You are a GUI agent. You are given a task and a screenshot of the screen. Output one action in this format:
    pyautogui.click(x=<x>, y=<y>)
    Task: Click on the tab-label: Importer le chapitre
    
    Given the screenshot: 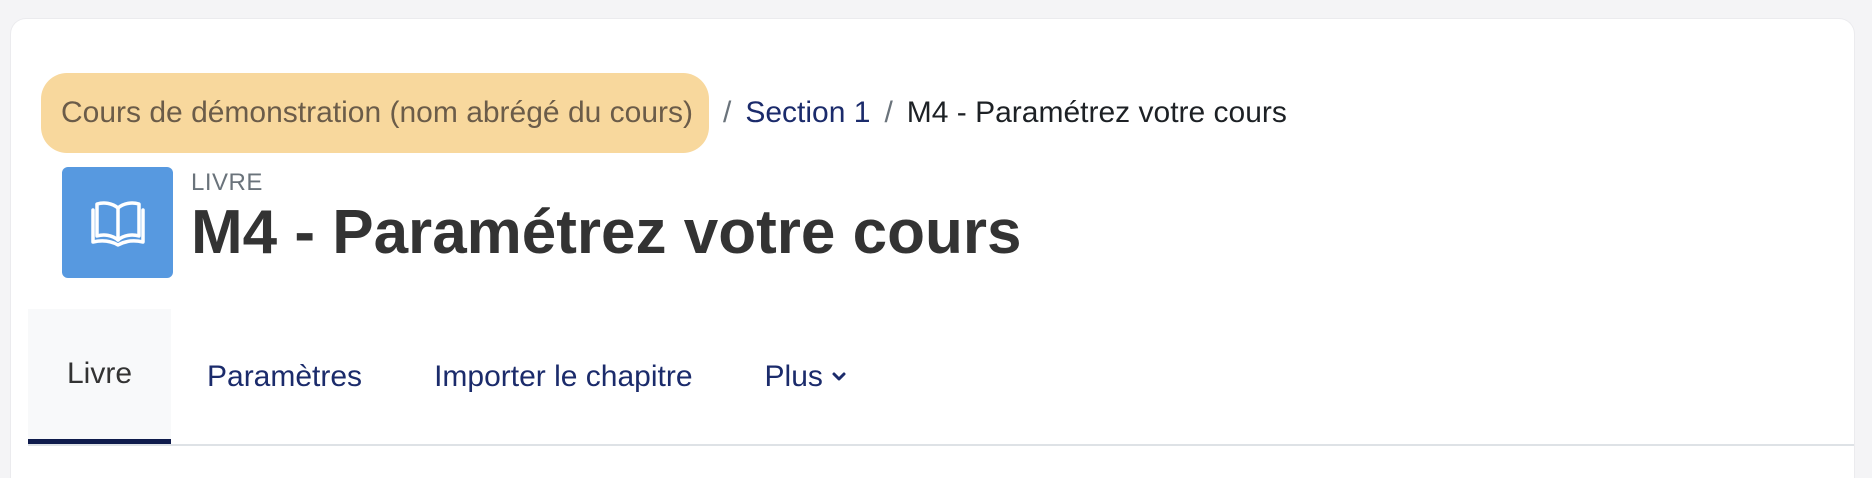 What is the action you would take?
    pyautogui.click(x=563, y=376)
    